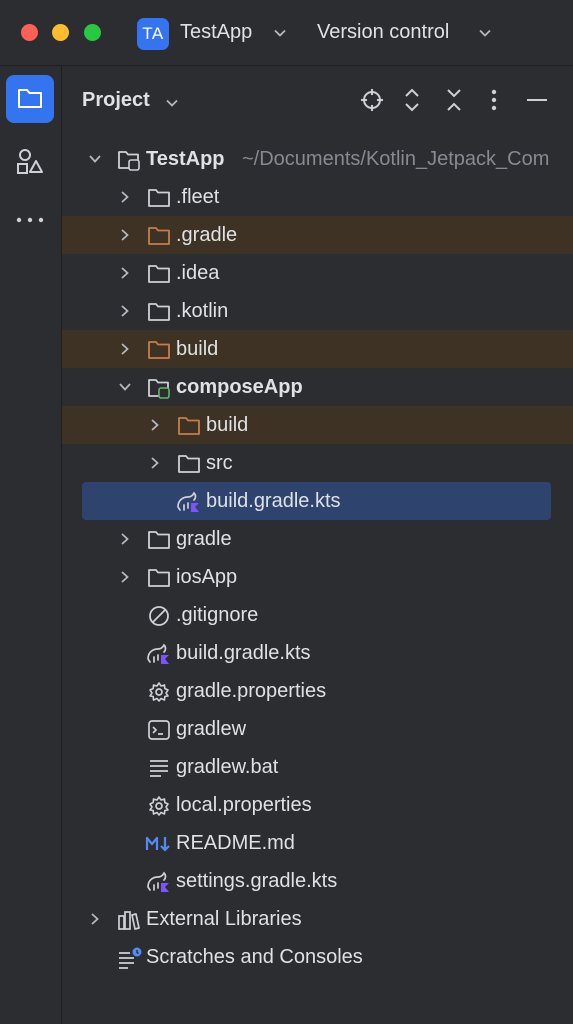 The width and height of the screenshot is (573, 1024). I want to click on tree-row-gradlew: gradlew, so click(317, 729).